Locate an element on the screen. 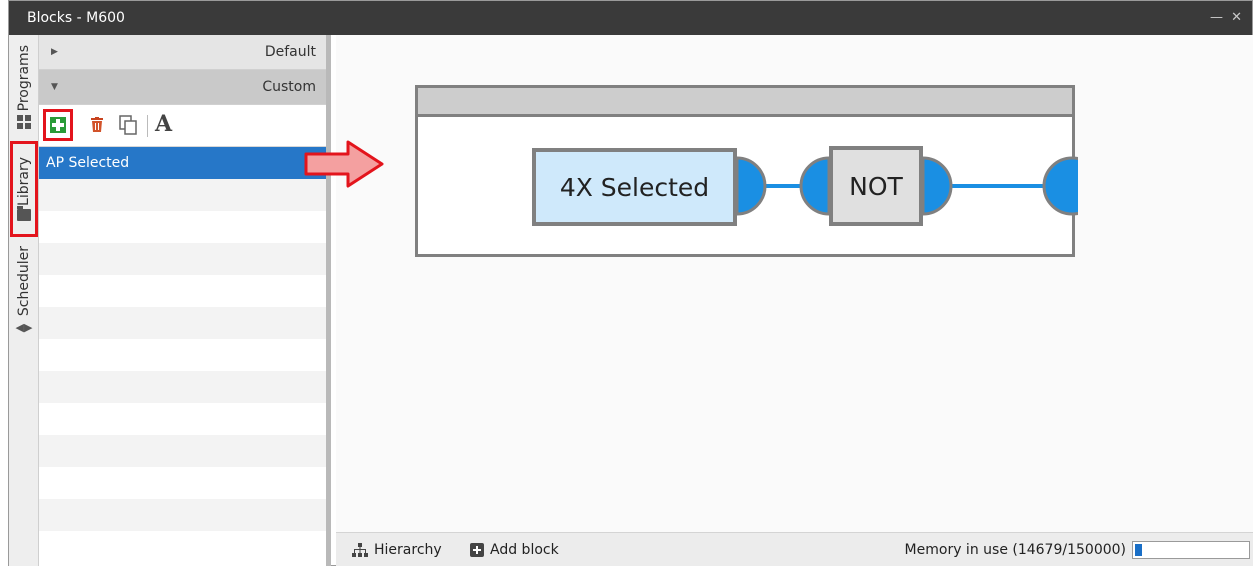 This screenshot has width=1253, height=566. tab-programs: Programs is located at coordinates (24, 87).